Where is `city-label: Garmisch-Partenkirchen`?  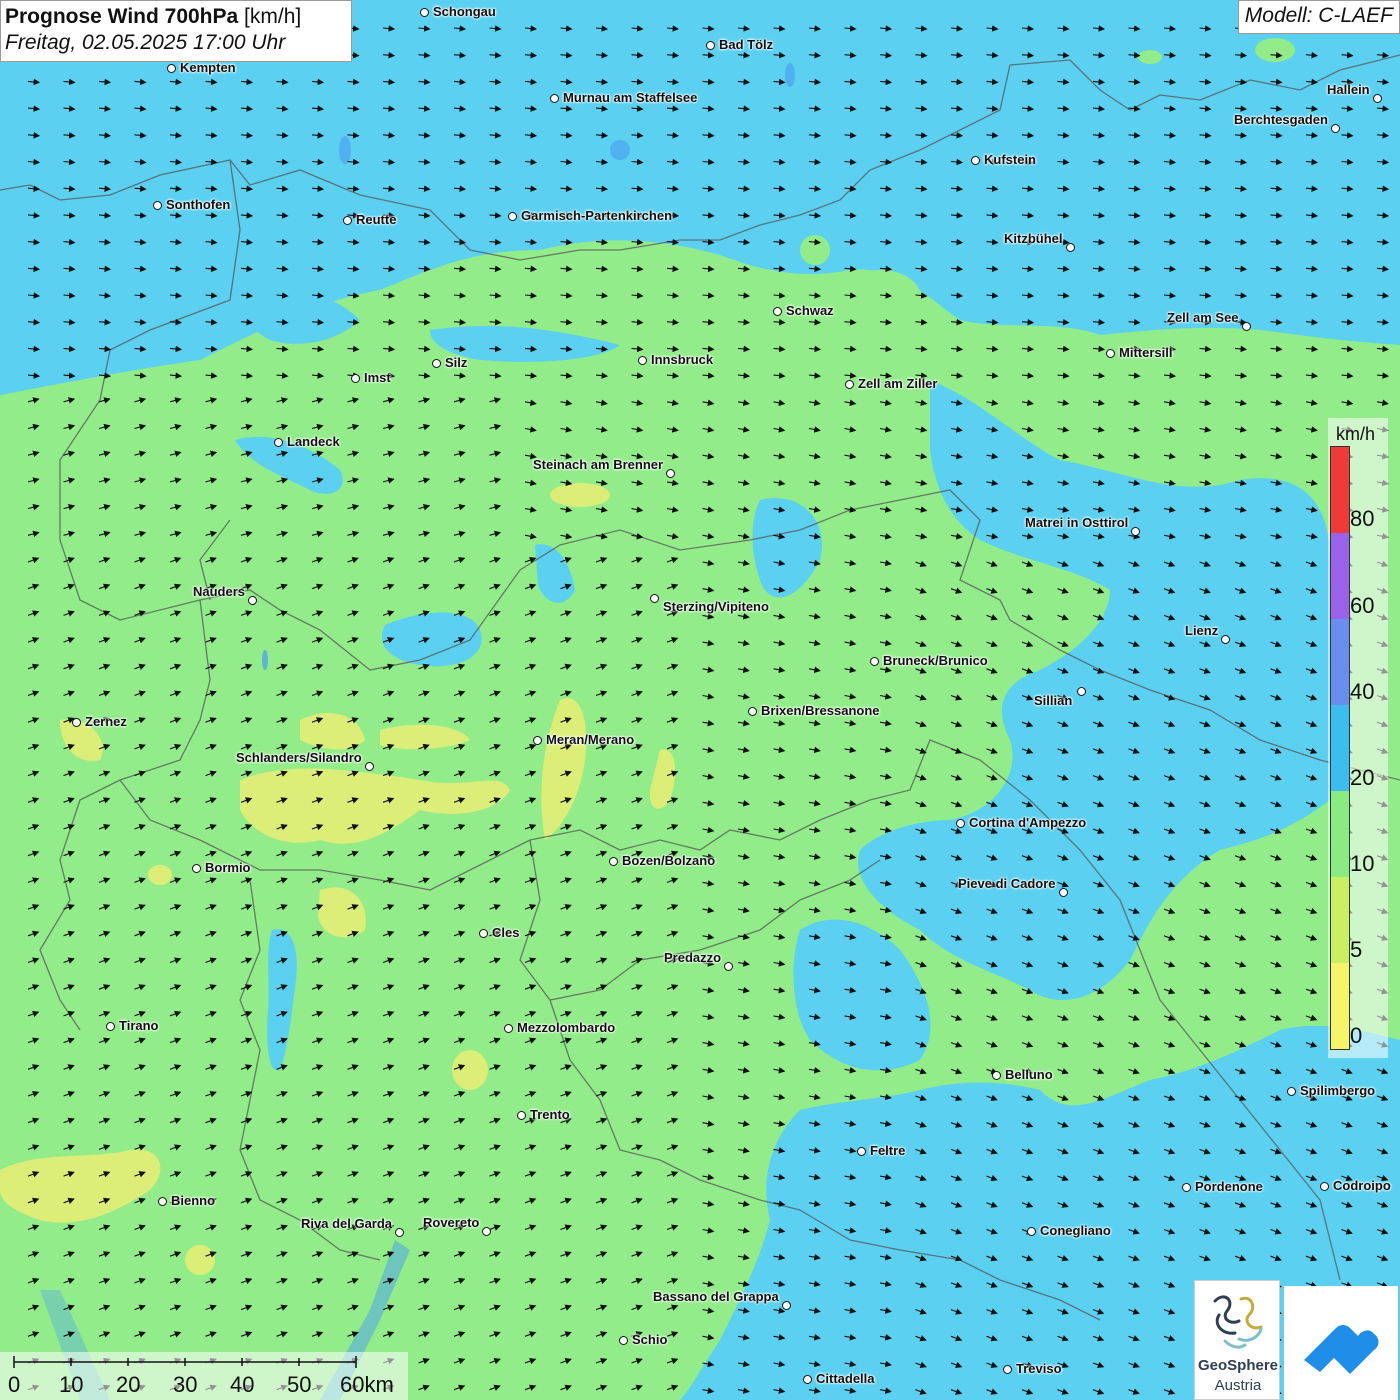 city-label: Garmisch-Partenkirchen is located at coordinates (597, 215).